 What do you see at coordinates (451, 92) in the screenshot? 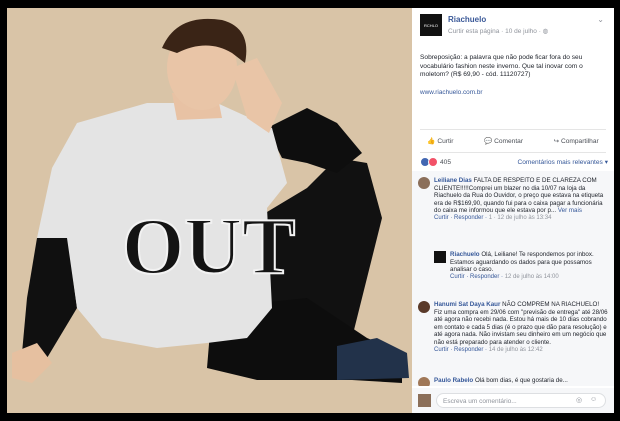
I see `post-link: www.riachuelo.com.br` at bounding box center [451, 92].